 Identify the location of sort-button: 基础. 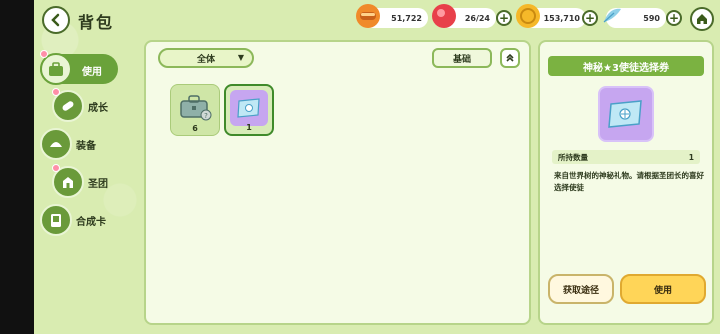
(462, 58).